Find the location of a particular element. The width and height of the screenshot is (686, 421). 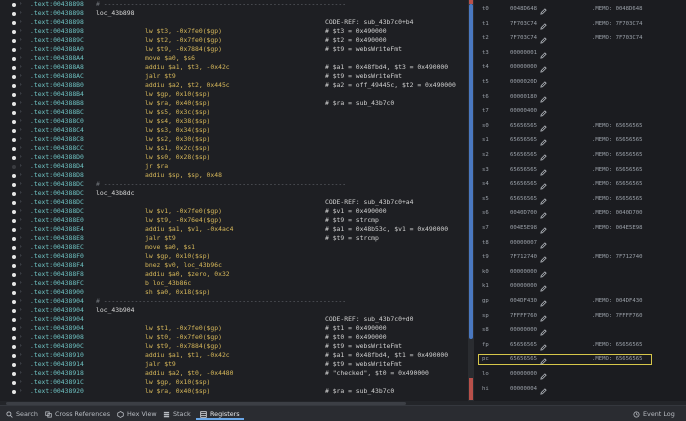

register-value: 00000400 is located at coordinates (523, 111).